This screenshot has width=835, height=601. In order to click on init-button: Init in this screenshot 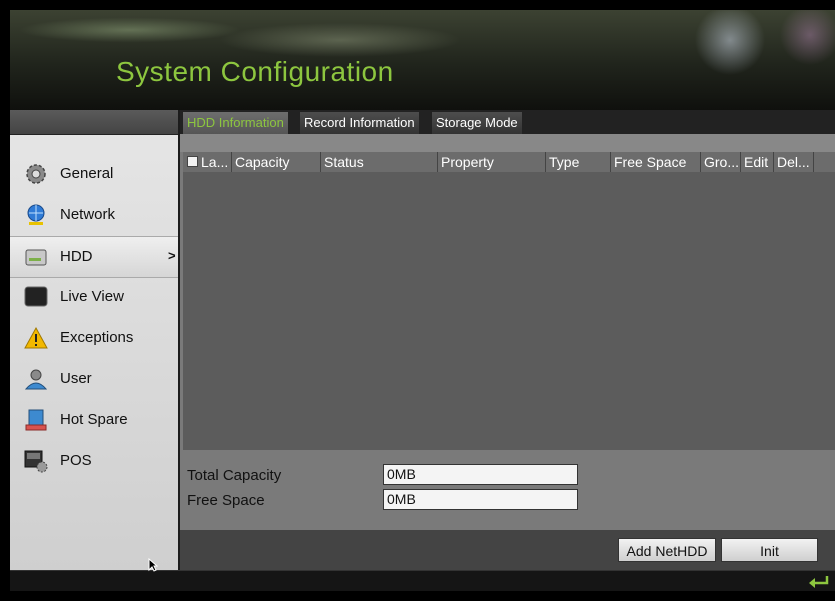, I will do `click(769, 550)`.